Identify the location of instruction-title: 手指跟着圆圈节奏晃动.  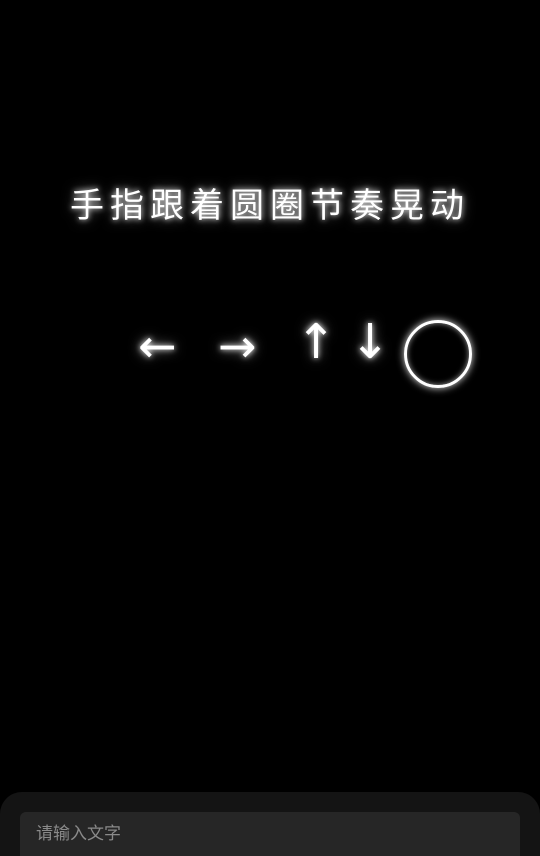
(270, 206).